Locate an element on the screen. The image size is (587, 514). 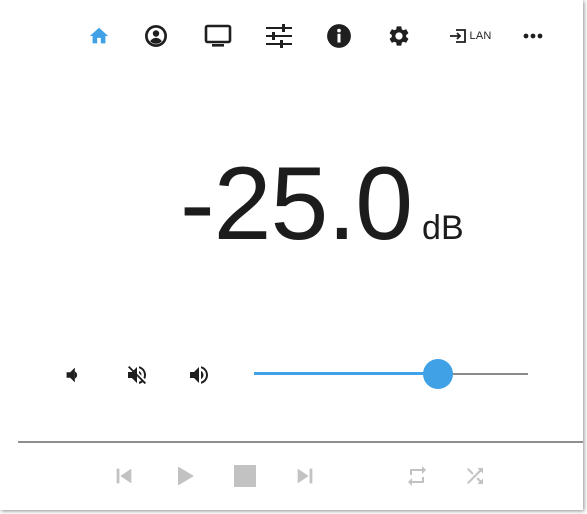
stop-button is located at coordinates (245, 476).